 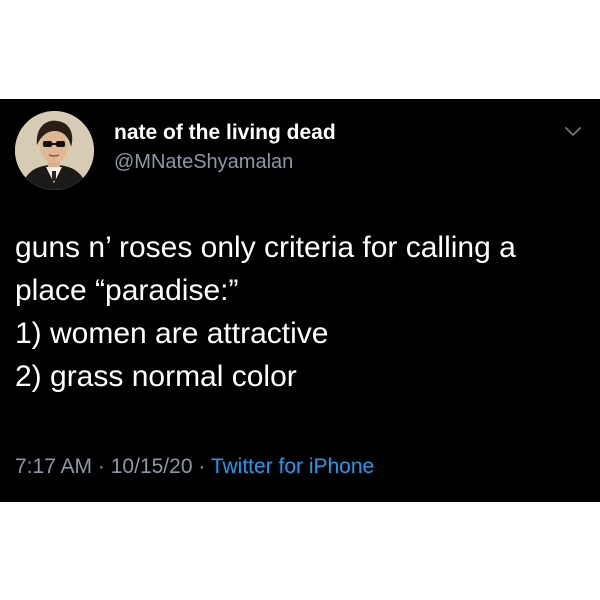 I want to click on tweet-line: 2) grass normal color, so click(x=156, y=376).